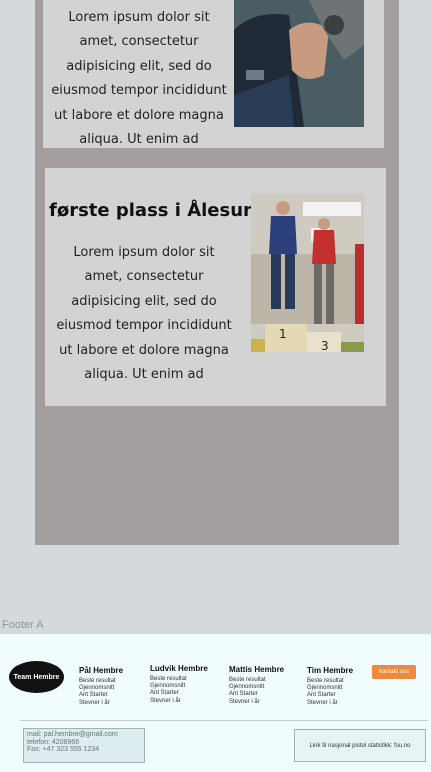 This screenshot has height=772, width=431. I want to click on contact-mail: mail: pal.hembre@gmail.com, so click(84, 735).